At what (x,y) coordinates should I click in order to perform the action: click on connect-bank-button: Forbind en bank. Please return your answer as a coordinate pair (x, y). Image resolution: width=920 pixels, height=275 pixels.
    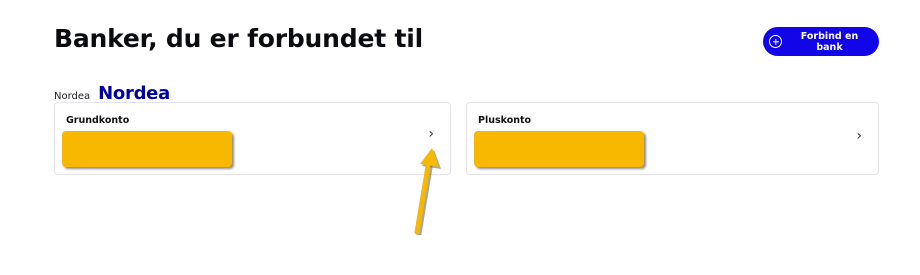
    Looking at the image, I should click on (821, 41).